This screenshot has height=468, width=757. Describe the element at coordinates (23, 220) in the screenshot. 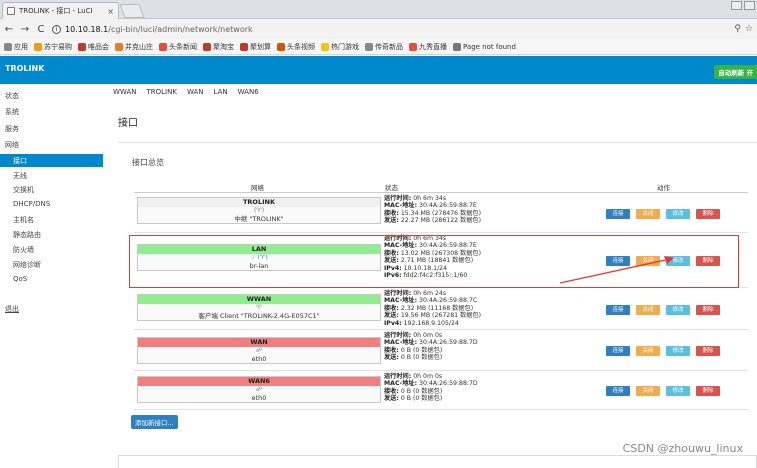

I see `sidebar-item-hostnames: 主机名` at that location.